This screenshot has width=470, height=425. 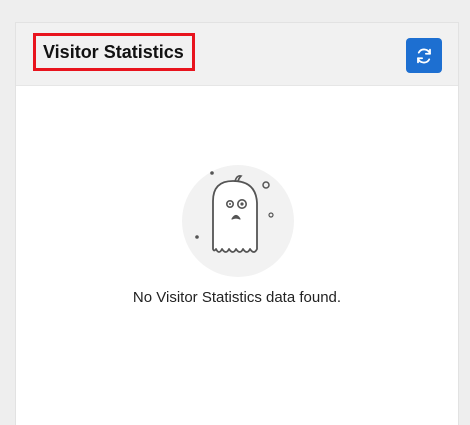 What do you see at coordinates (238, 221) in the screenshot?
I see `ghost-icon` at bounding box center [238, 221].